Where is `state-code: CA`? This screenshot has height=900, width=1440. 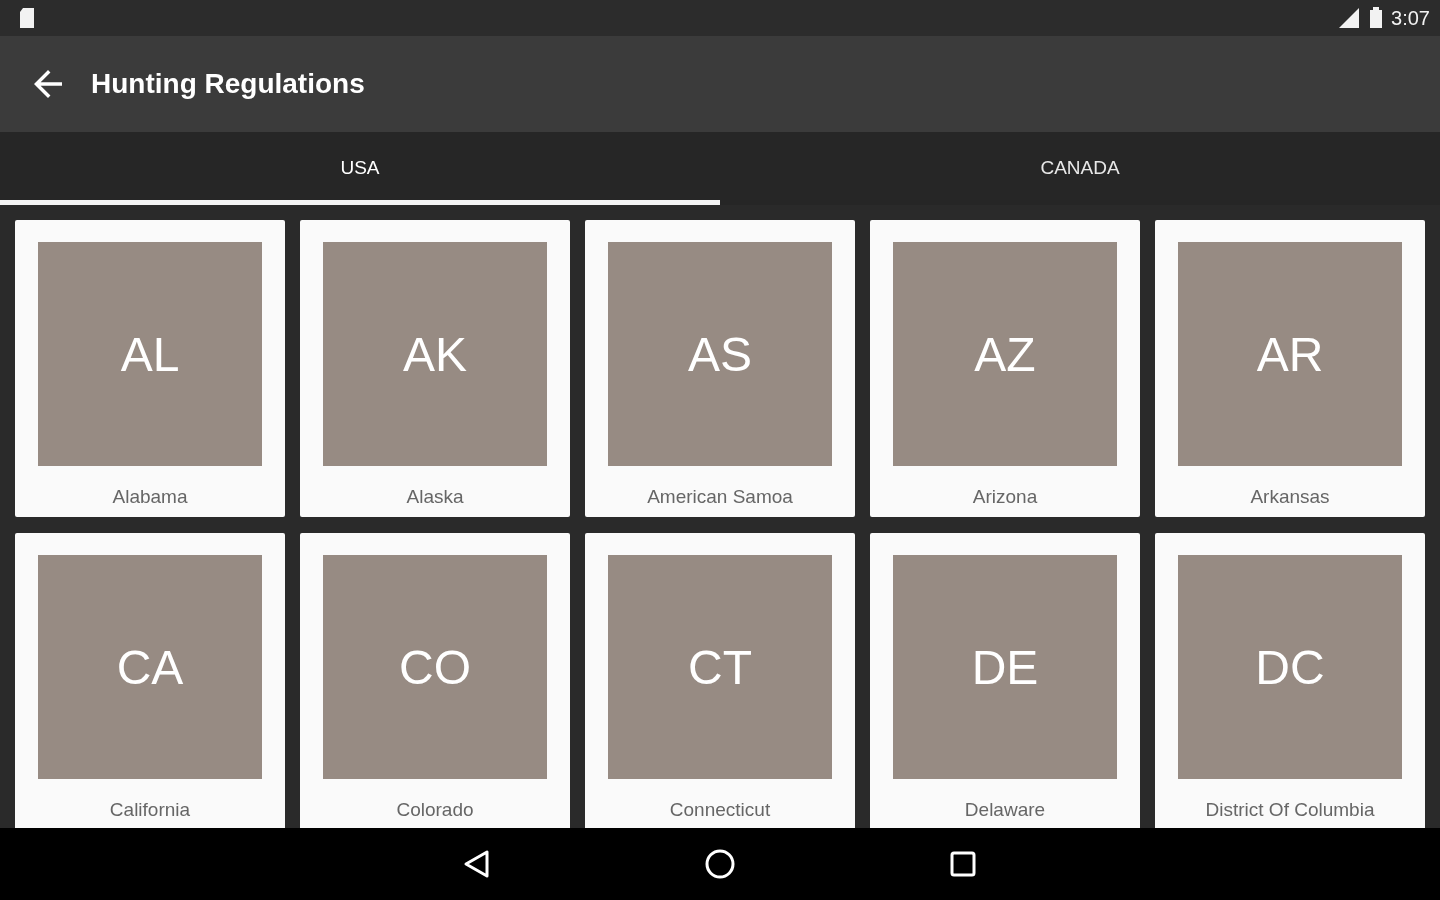 state-code: CA is located at coordinates (150, 667).